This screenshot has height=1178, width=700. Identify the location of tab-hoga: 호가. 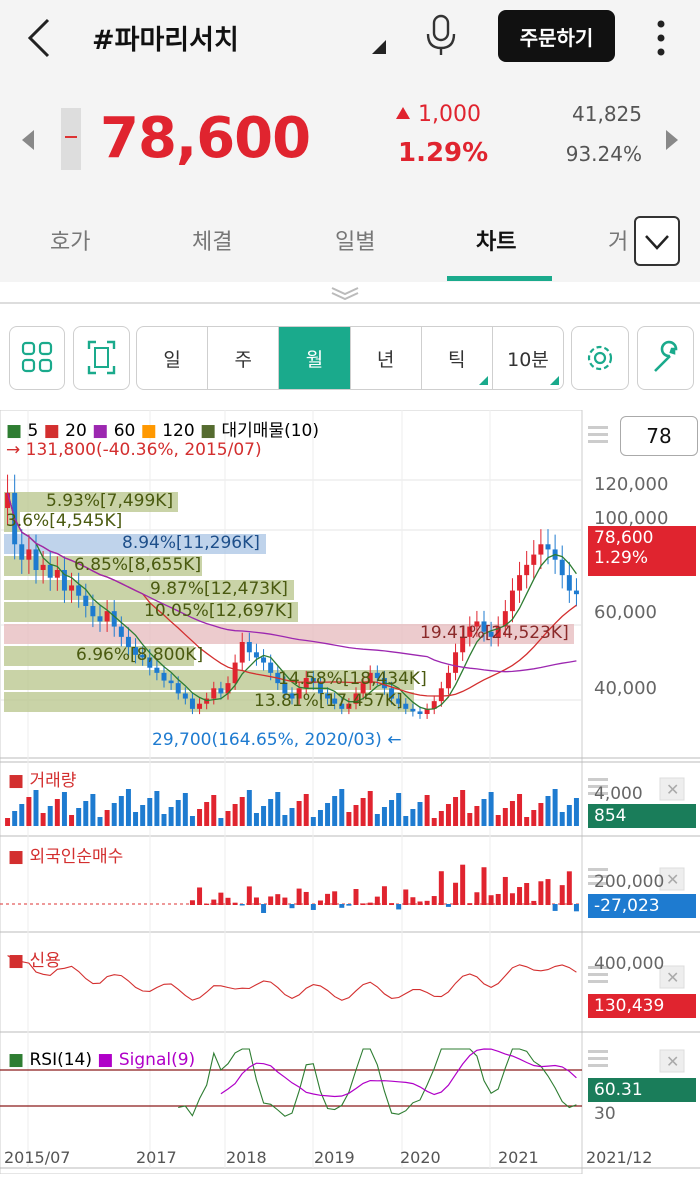
(70, 240).